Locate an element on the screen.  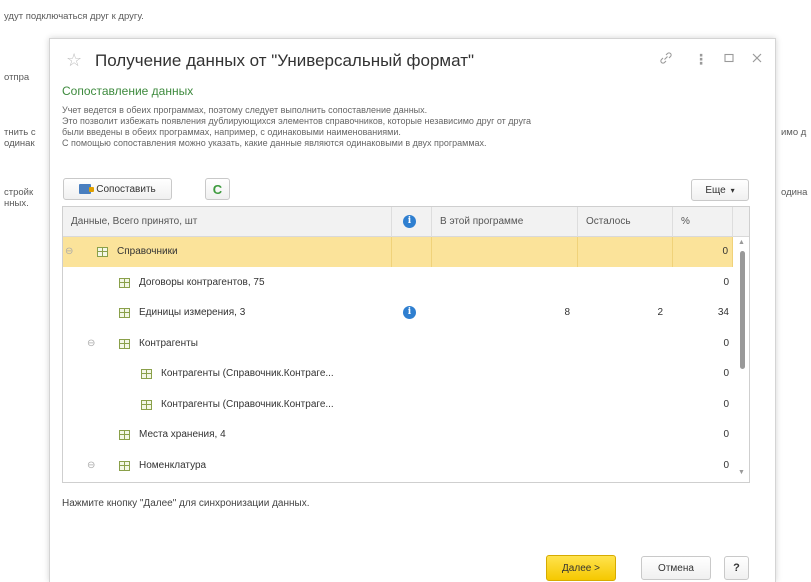
column-header-name: Данные, Всего принято, шт is located at coordinates (227, 222).